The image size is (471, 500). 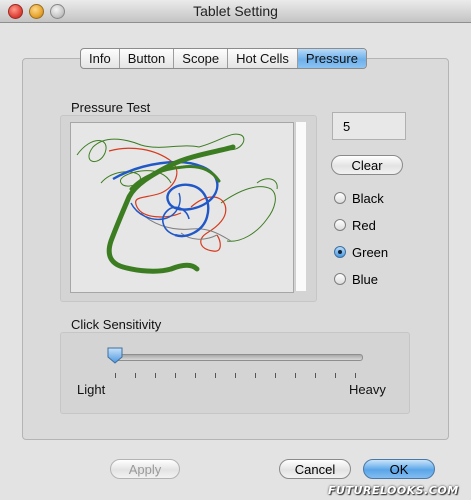 What do you see at coordinates (399, 469) in the screenshot?
I see `ok-button: OK` at bounding box center [399, 469].